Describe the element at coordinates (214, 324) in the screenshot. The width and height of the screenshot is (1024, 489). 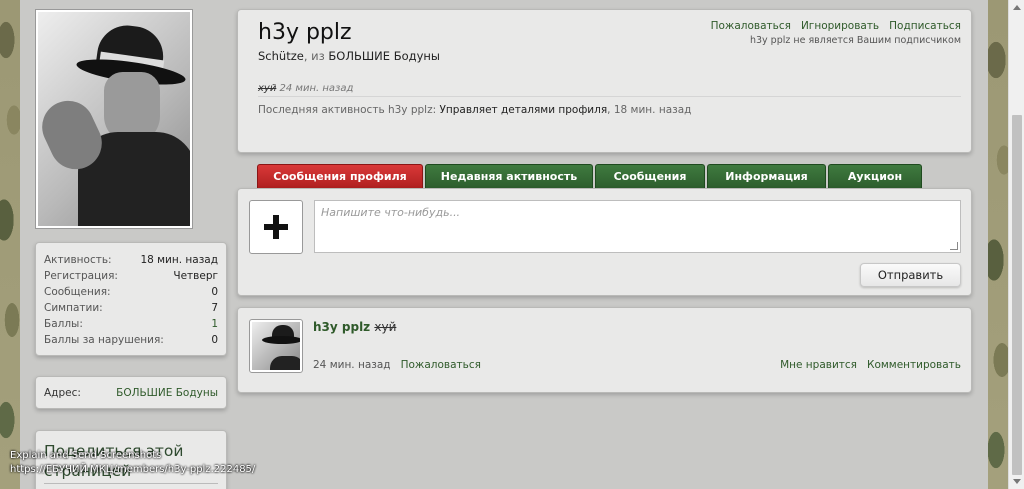
I see `stat-value-link: 1` at that location.